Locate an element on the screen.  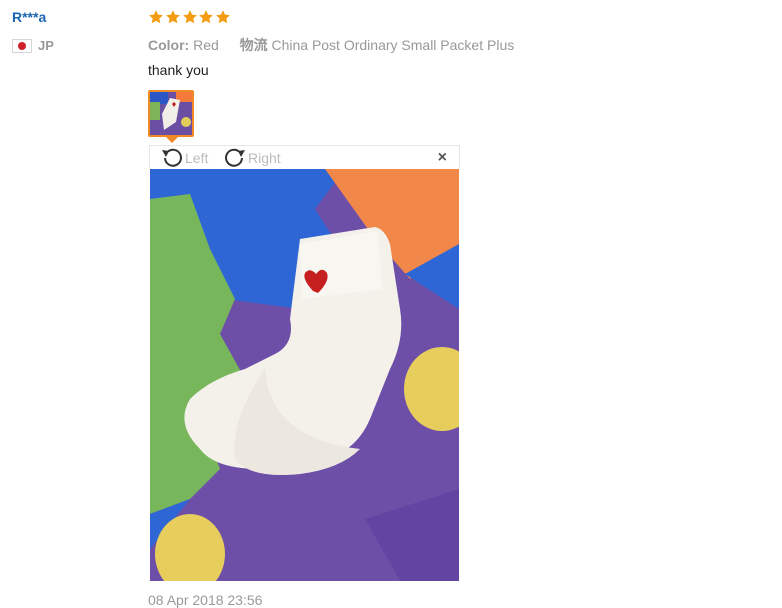
thumbnail-pointer is located at coordinates (172, 140).